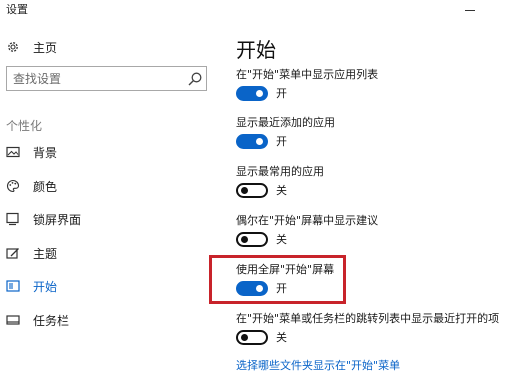 The height and width of the screenshot is (382, 516). I want to click on setting-label-suggestions: 偶尔在"开始"屏幕中显示建议, so click(307, 220).